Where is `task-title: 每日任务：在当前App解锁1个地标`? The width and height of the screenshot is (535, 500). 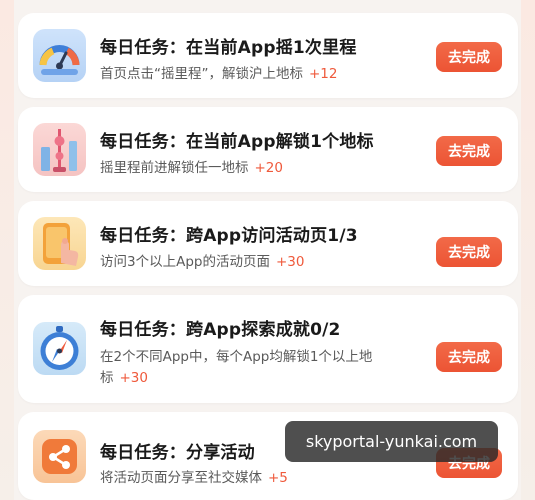
task-title: 每日任务：在当前App解锁1个地标 is located at coordinates (237, 142).